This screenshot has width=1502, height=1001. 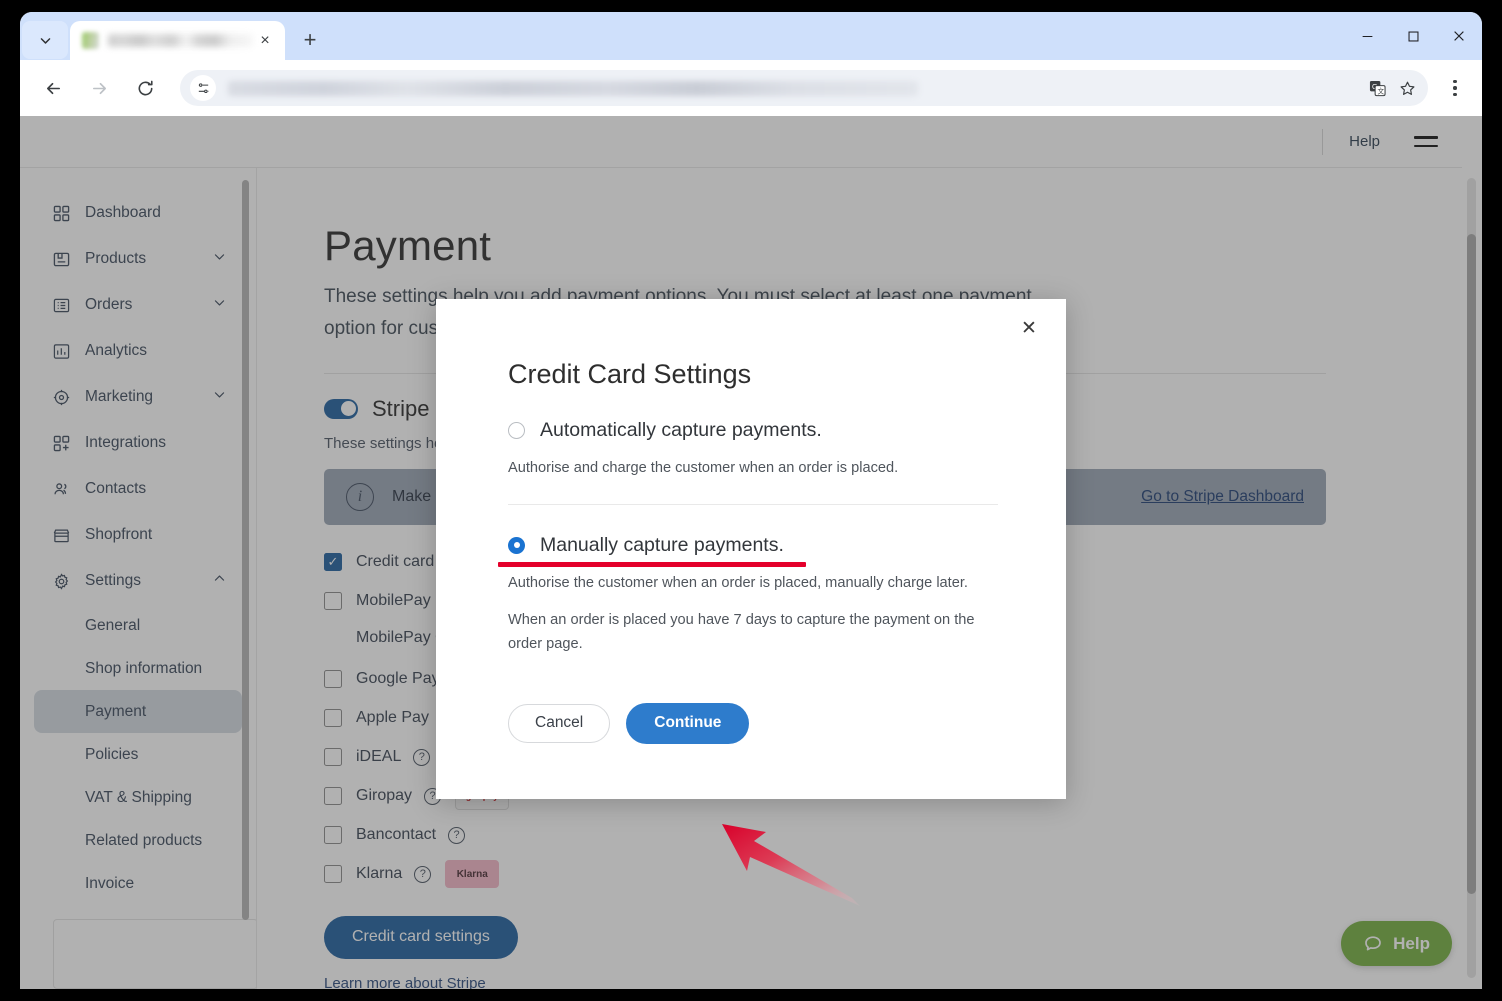 I want to click on forward-button, so click(x=99, y=88).